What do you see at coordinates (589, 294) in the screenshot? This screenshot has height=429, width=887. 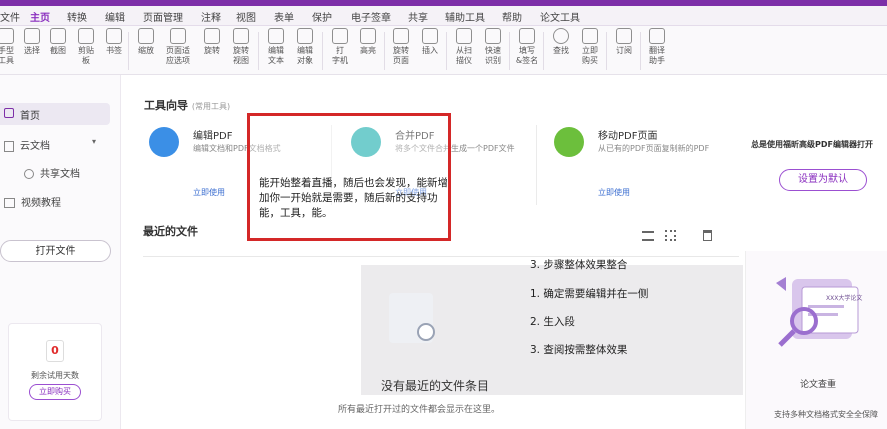 I see `annotation-step: 1. 确定需要编辑并在一侧` at bounding box center [589, 294].